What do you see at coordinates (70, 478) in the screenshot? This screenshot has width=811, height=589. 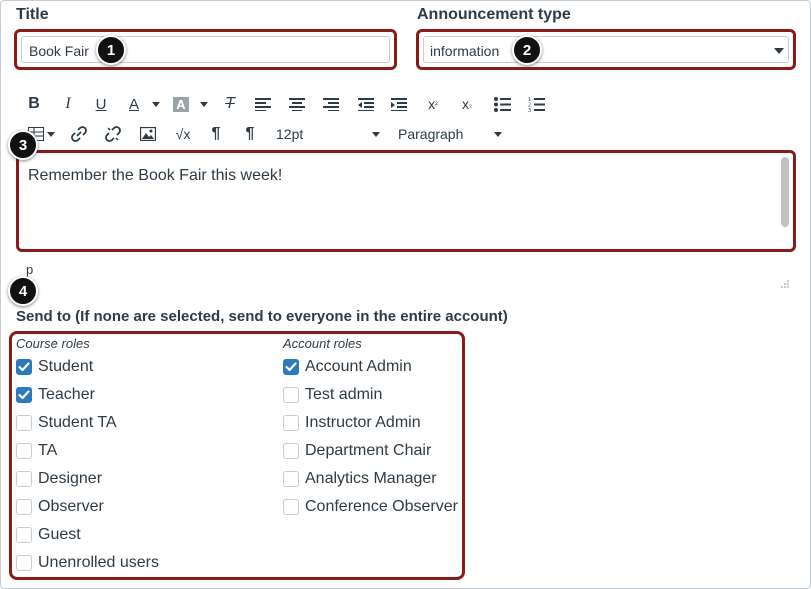 I see `course-role-label: Designer` at bounding box center [70, 478].